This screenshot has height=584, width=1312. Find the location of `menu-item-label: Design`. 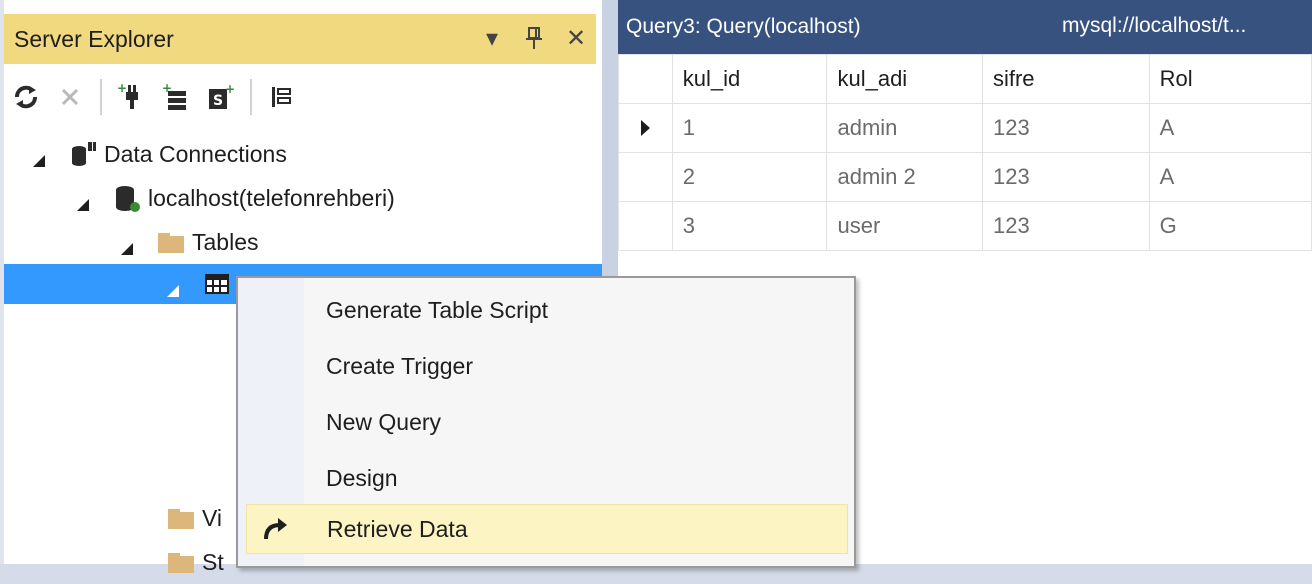

menu-item-label: Design is located at coordinates (362, 477).